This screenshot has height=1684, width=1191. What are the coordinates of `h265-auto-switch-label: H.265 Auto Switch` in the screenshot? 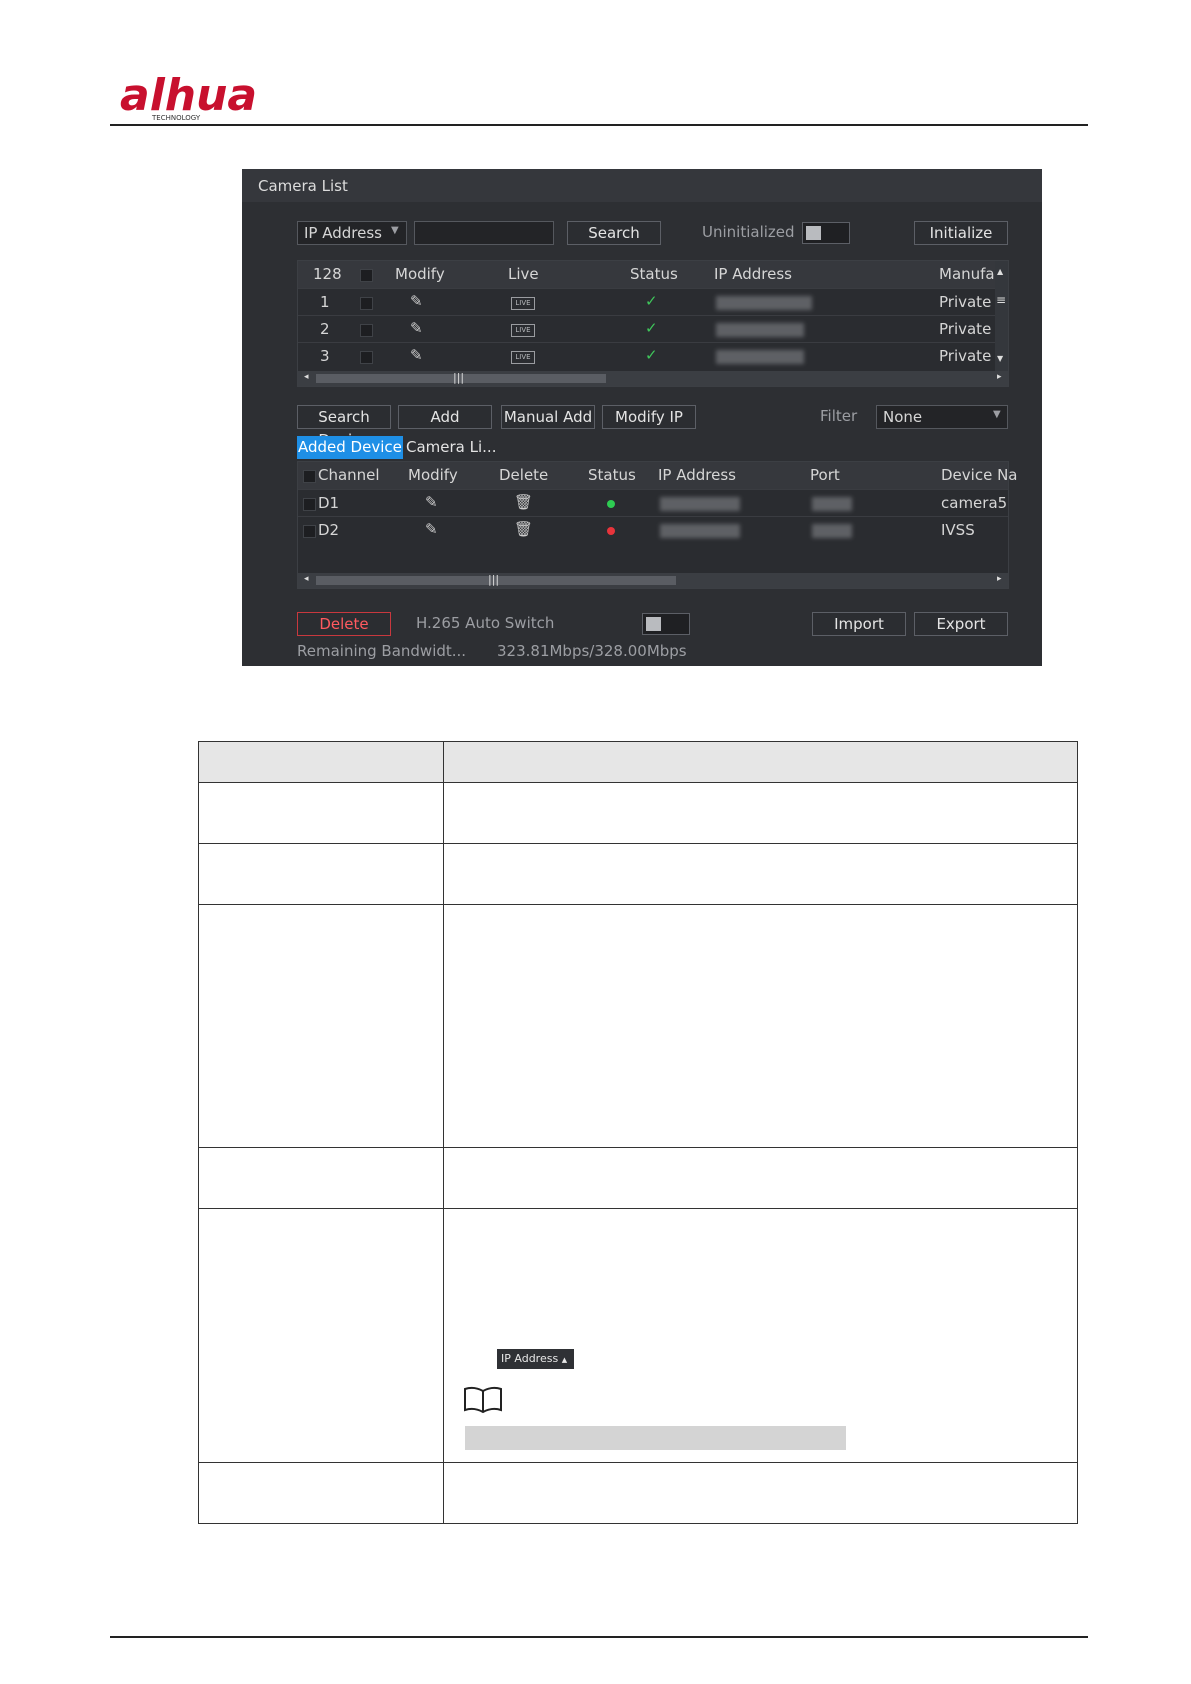 It's located at (485, 623).